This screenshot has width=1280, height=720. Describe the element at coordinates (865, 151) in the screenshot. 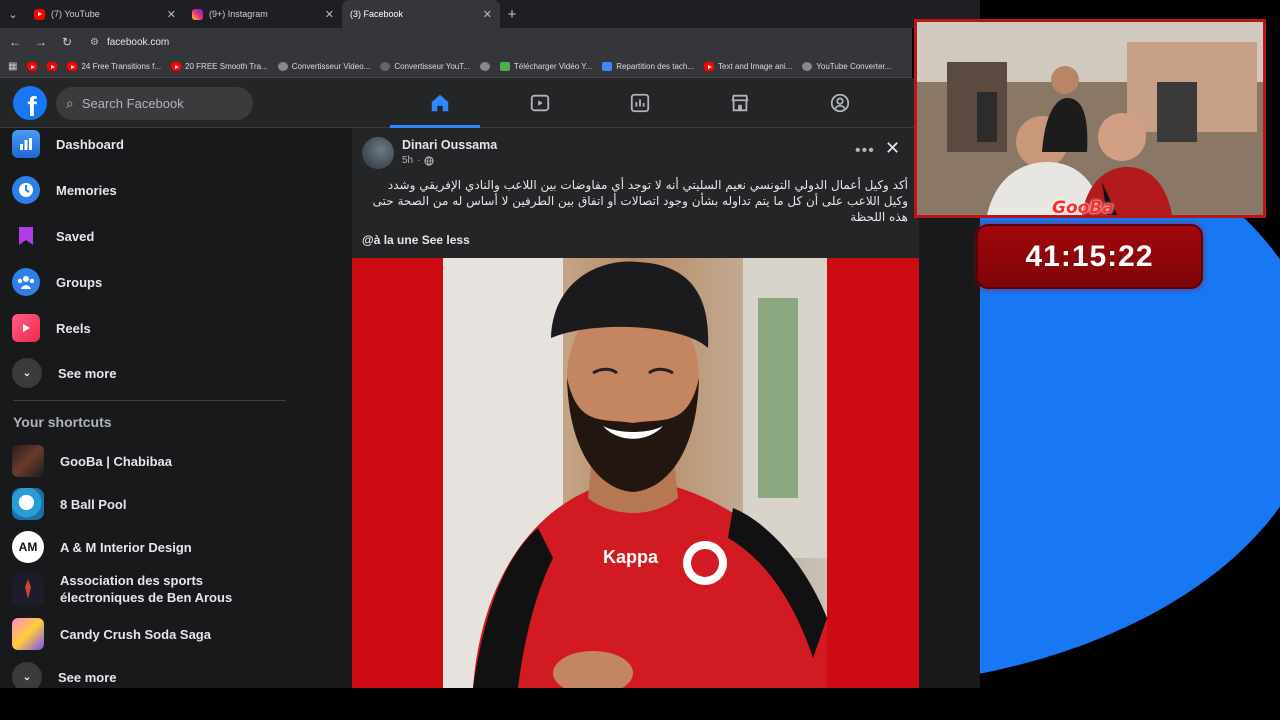

I see `more-options-icon: •••` at that location.